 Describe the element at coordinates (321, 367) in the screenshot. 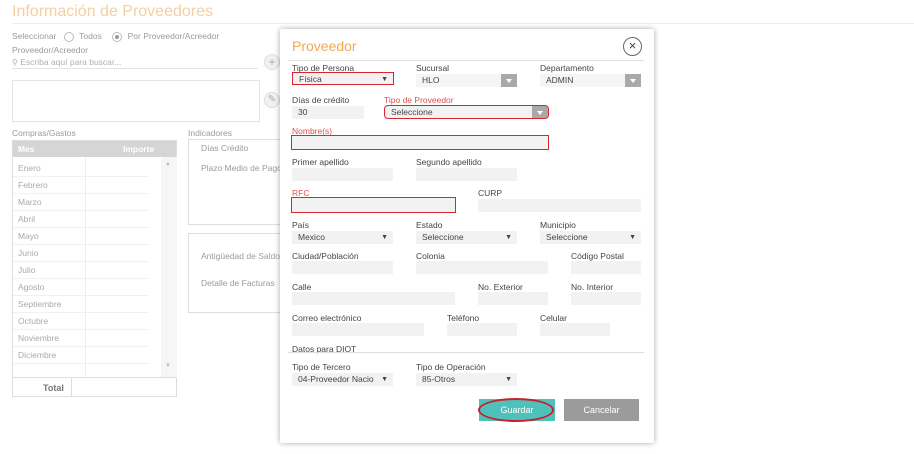

I see `third-party-type-label: Tipo de Tercero` at that location.